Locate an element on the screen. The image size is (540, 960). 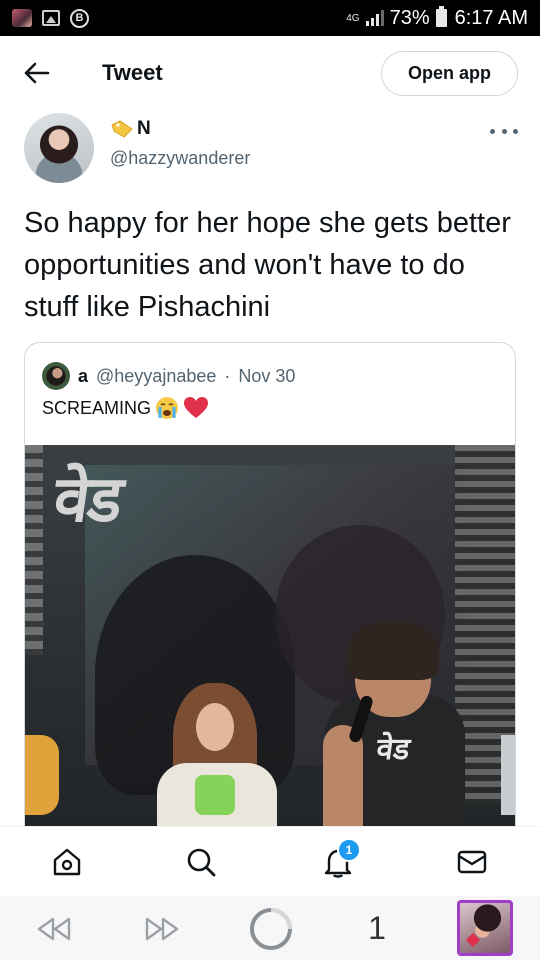
b-badge-icon: B is located at coordinates (79, 18).